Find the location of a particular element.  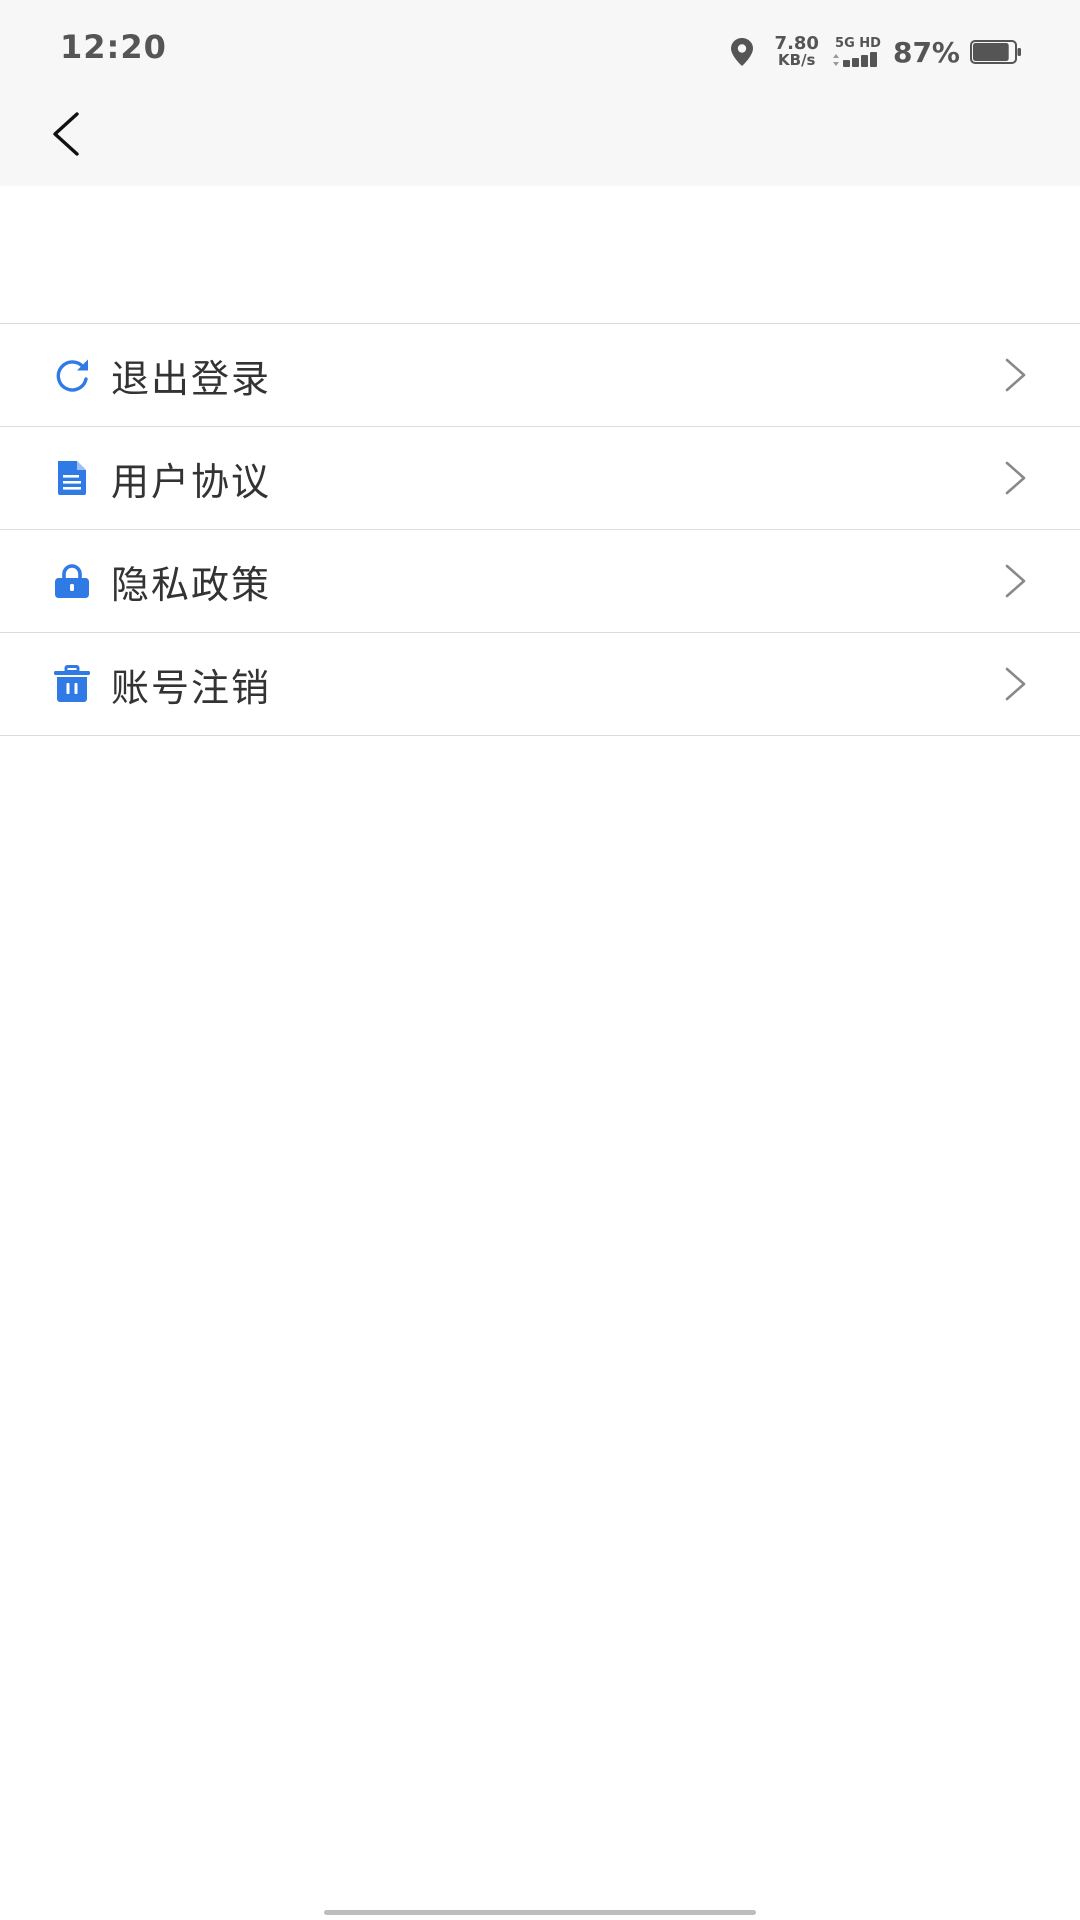

network-speed-unit: KB/s is located at coordinates (797, 60).